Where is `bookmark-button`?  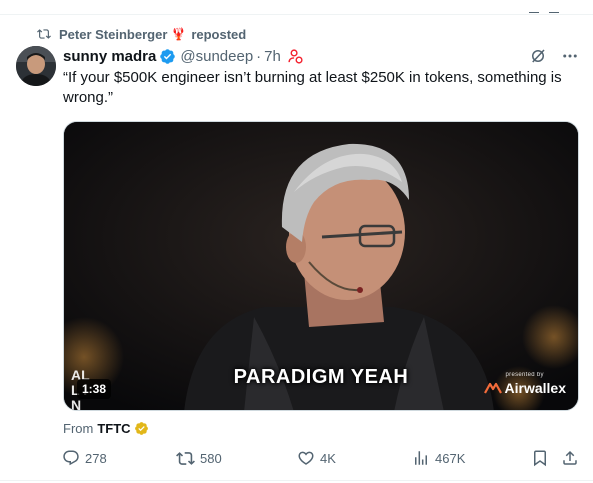
bookmark-button is located at coordinates (542, 458).